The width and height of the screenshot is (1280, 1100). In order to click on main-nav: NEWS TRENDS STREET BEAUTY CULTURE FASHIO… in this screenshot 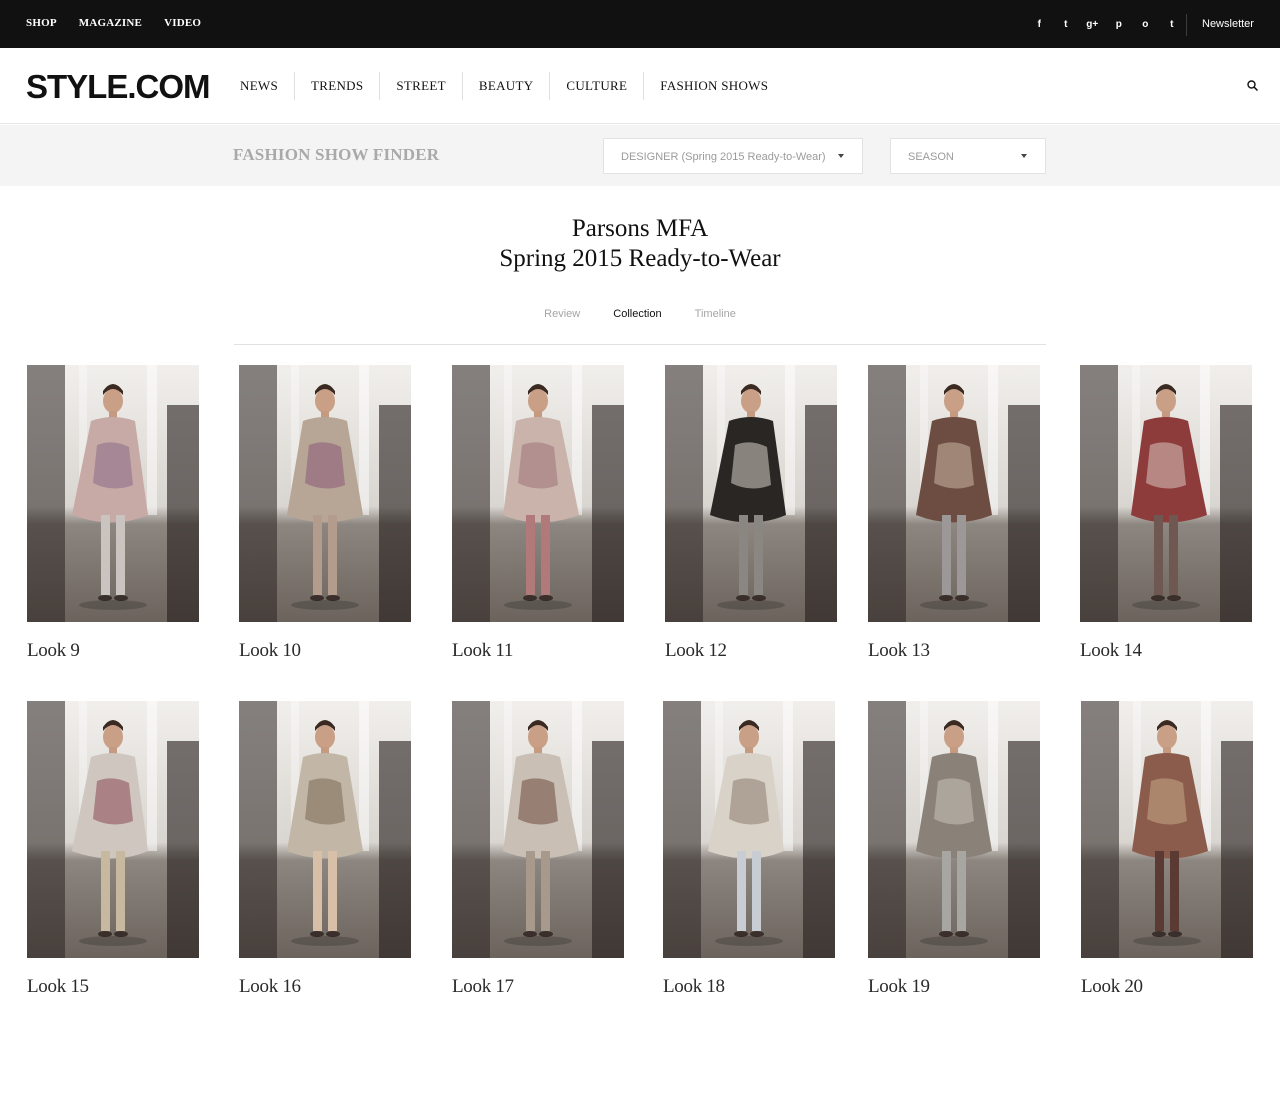, I will do `click(504, 86)`.